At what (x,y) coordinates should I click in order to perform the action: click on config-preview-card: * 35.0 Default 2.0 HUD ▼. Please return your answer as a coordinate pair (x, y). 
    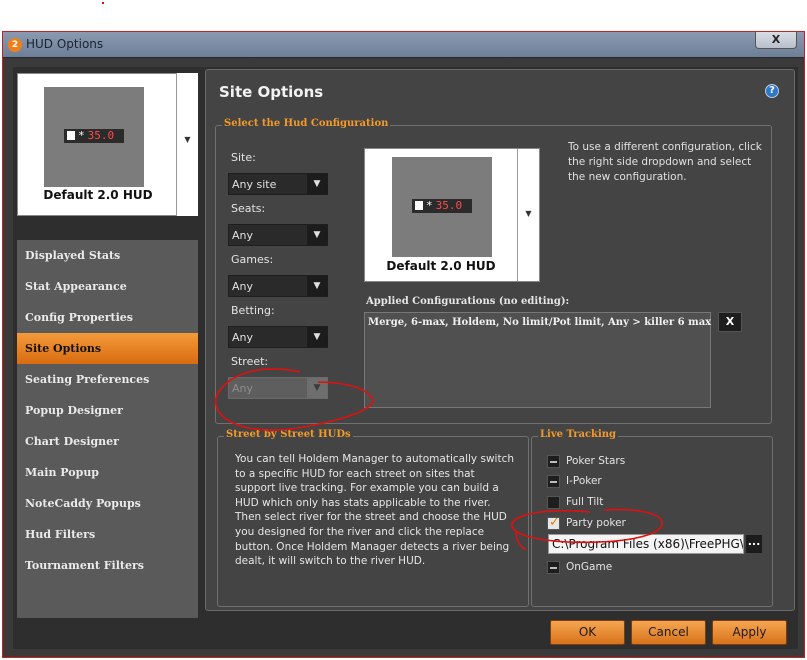
    Looking at the image, I should click on (452, 215).